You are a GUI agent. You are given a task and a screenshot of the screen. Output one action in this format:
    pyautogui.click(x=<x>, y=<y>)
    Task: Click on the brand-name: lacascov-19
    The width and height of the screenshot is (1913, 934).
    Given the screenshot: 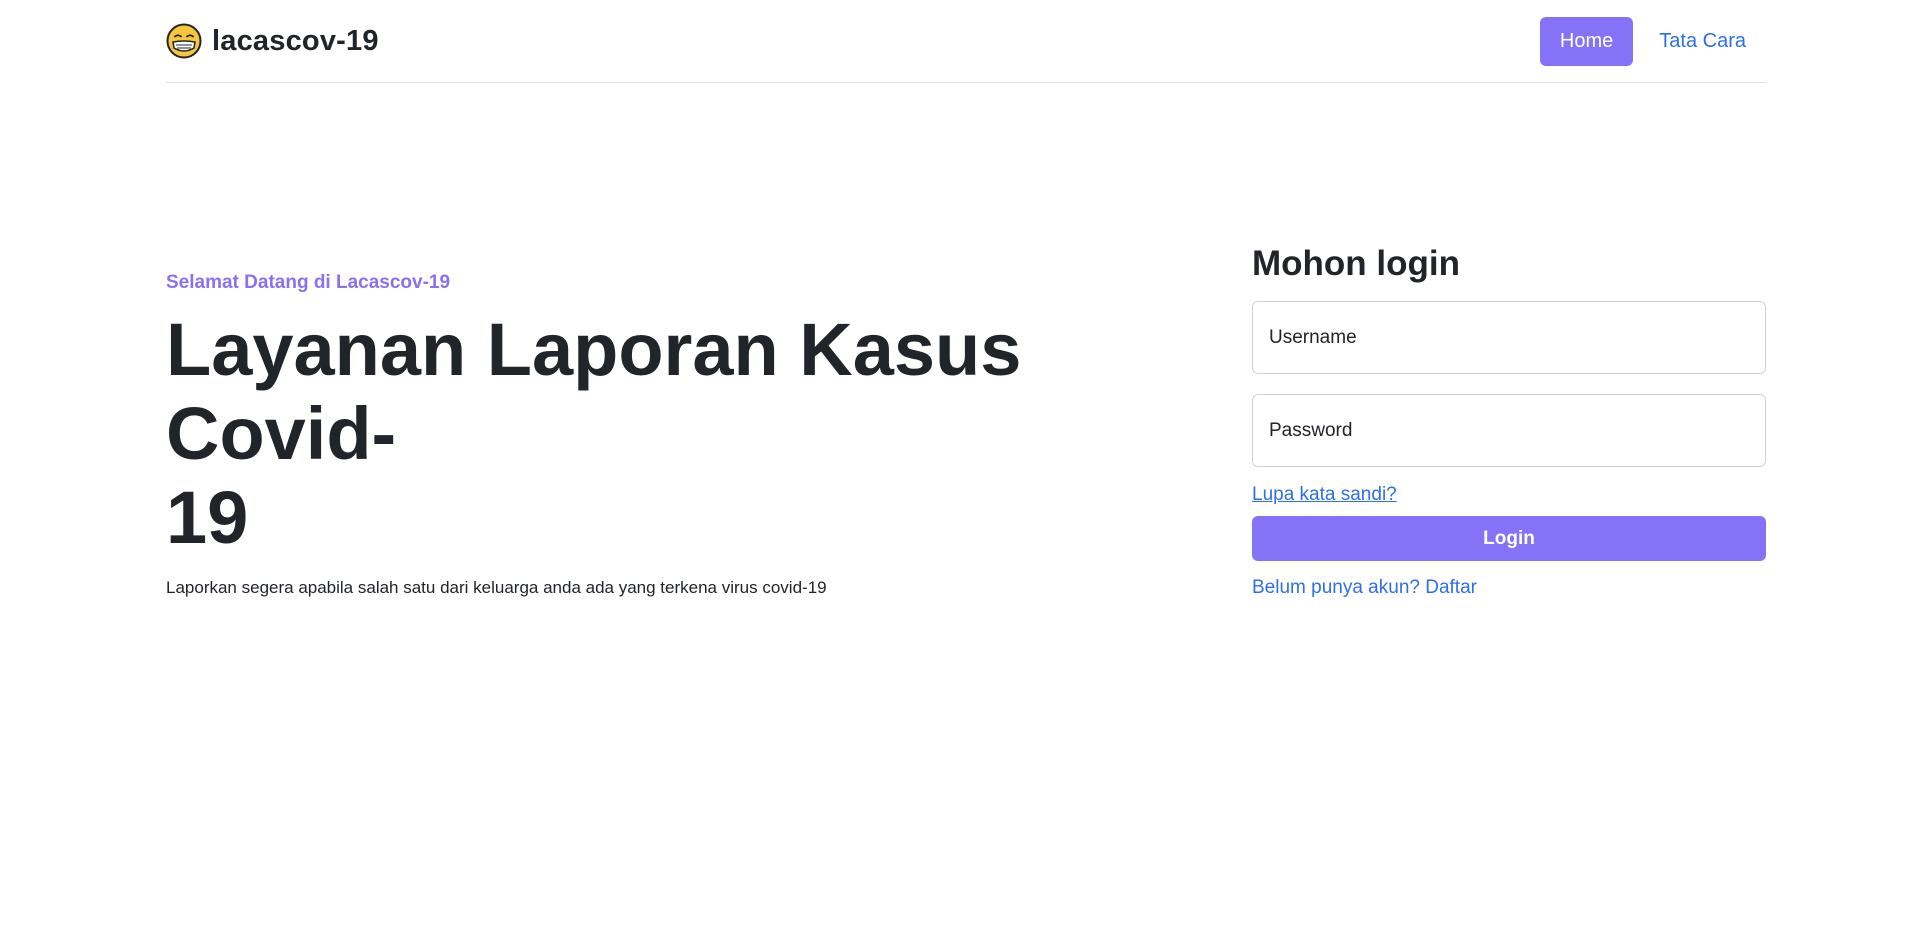 What is the action you would take?
    pyautogui.click(x=295, y=40)
    